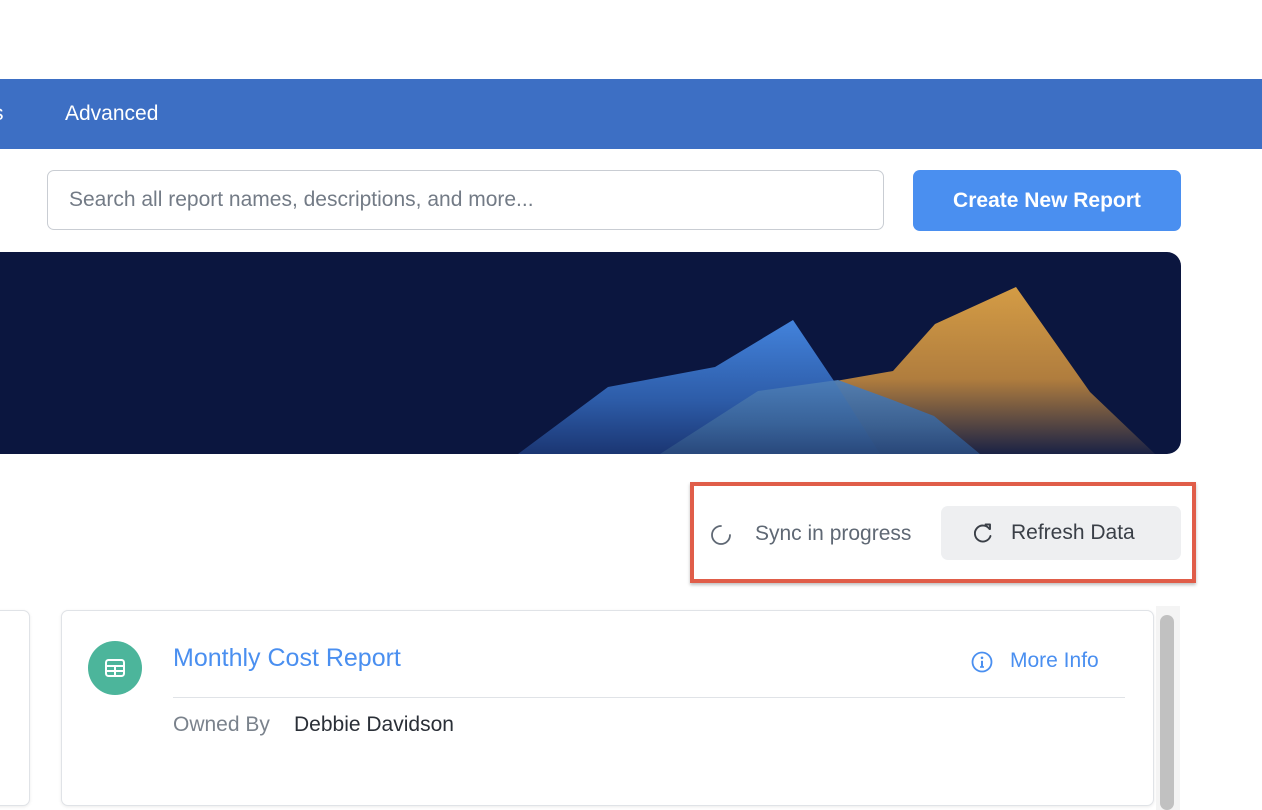 The height and width of the screenshot is (810, 1262). What do you see at coordinates (111, 114) in the screenshot?
I see `nav-item-advanced: Advanced` at bounding box center [111, 114].